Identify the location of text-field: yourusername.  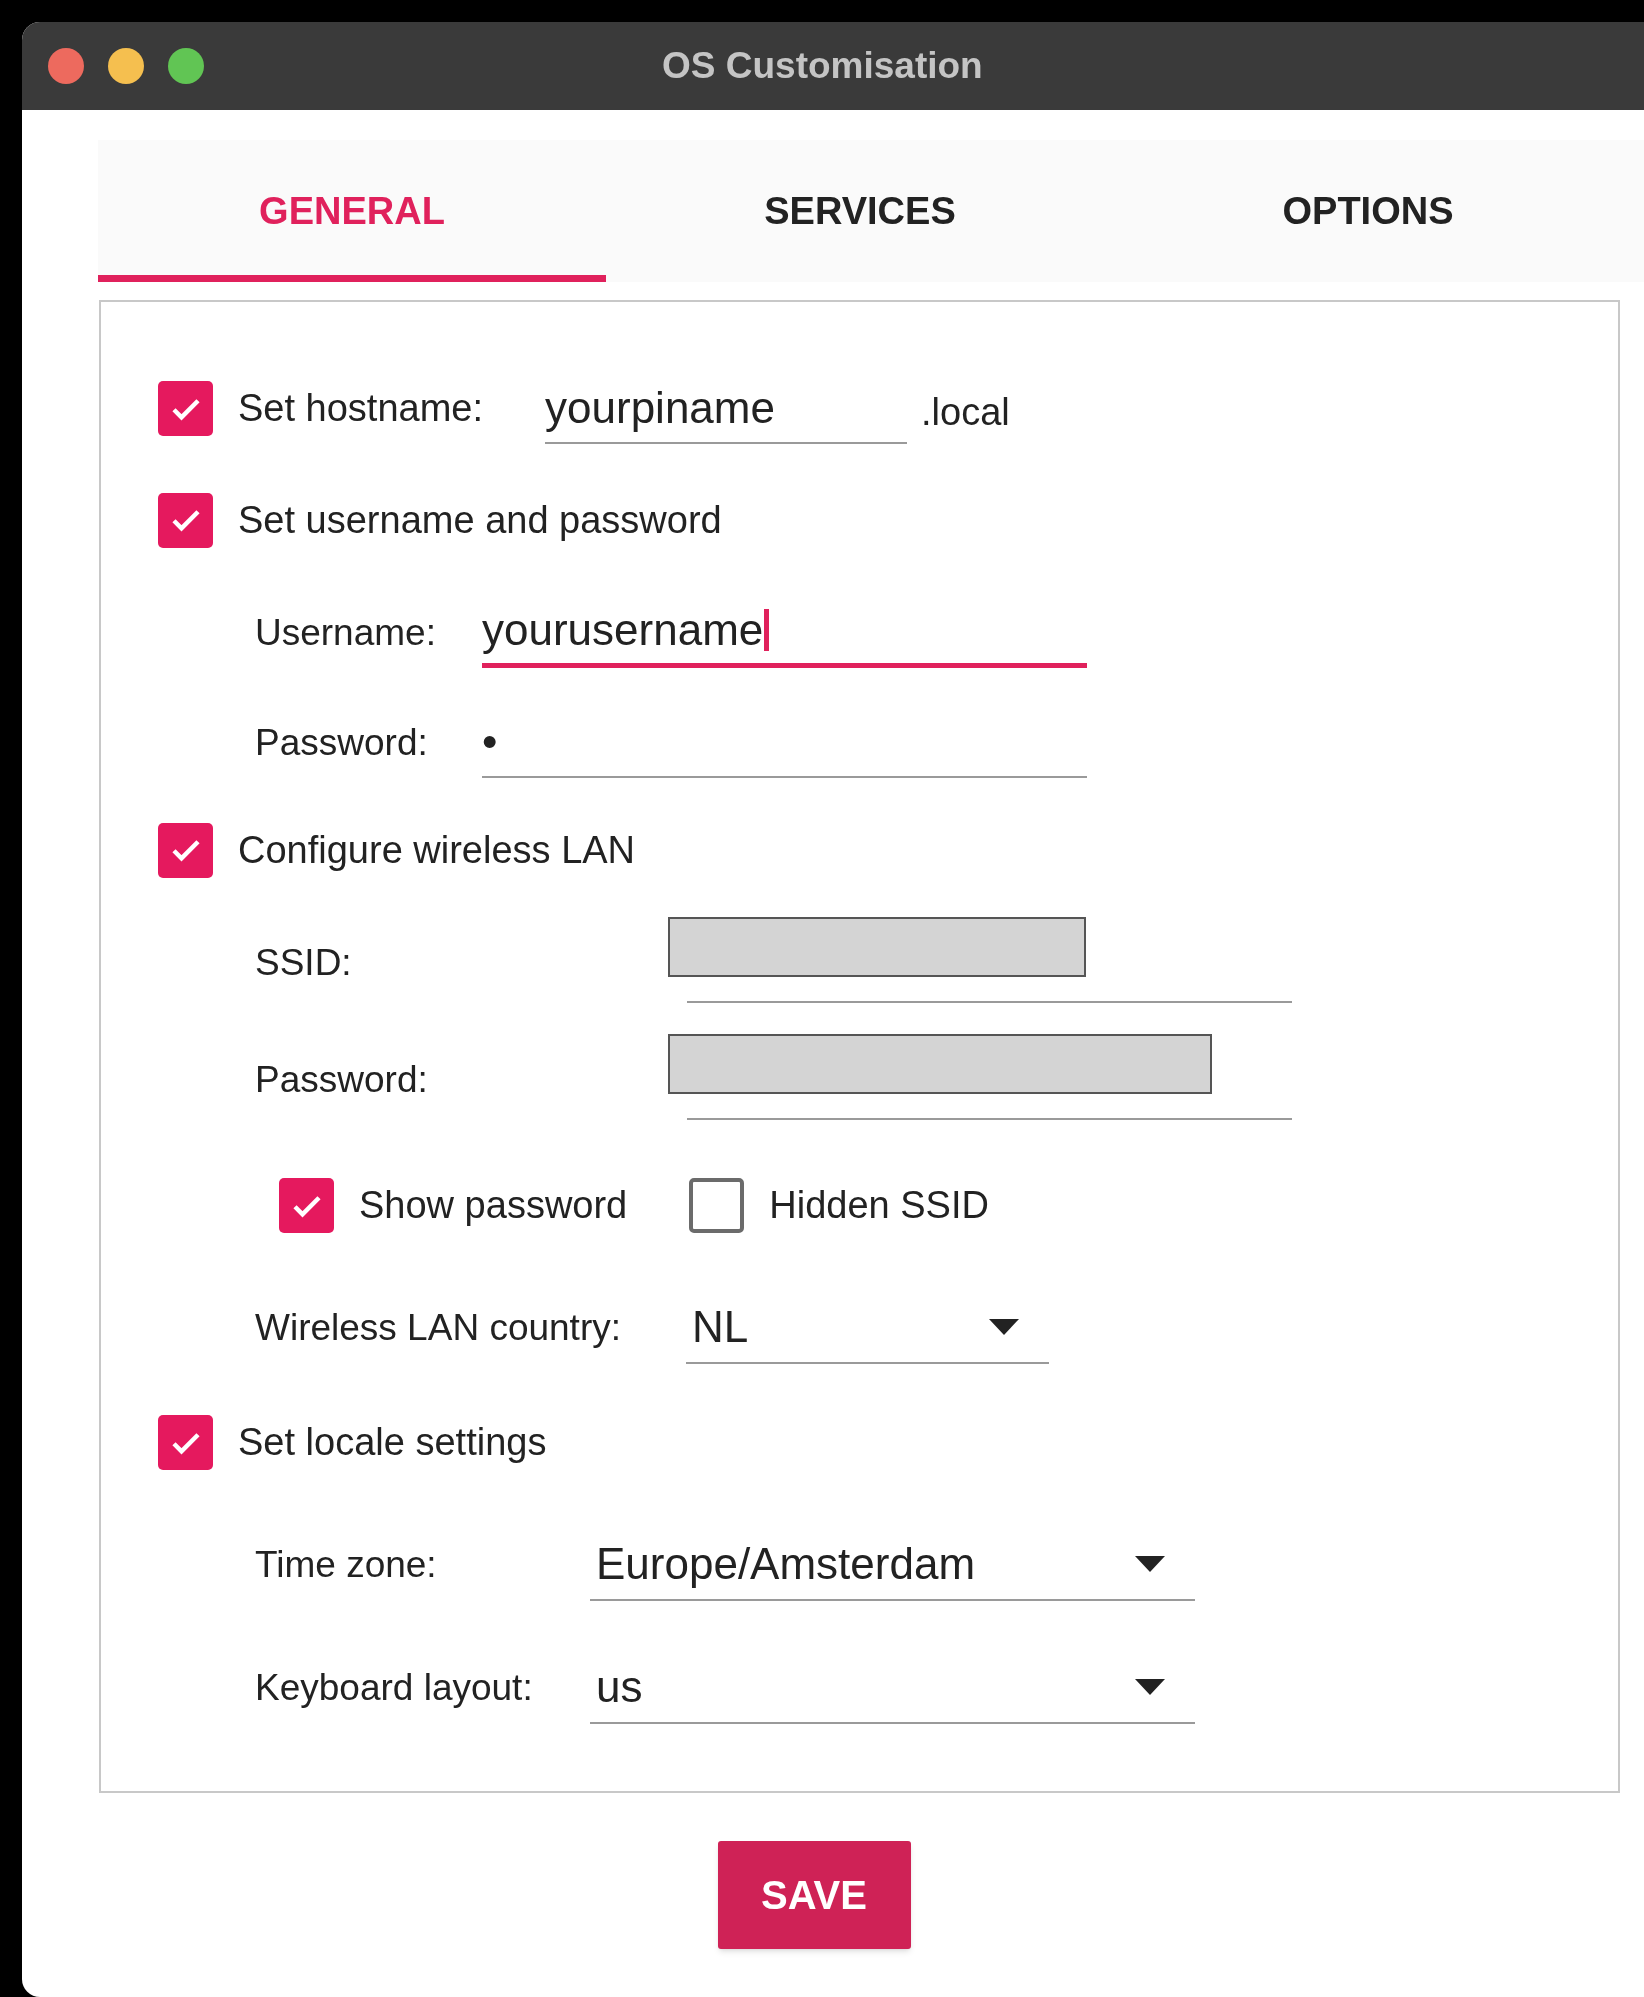
(784, 632).